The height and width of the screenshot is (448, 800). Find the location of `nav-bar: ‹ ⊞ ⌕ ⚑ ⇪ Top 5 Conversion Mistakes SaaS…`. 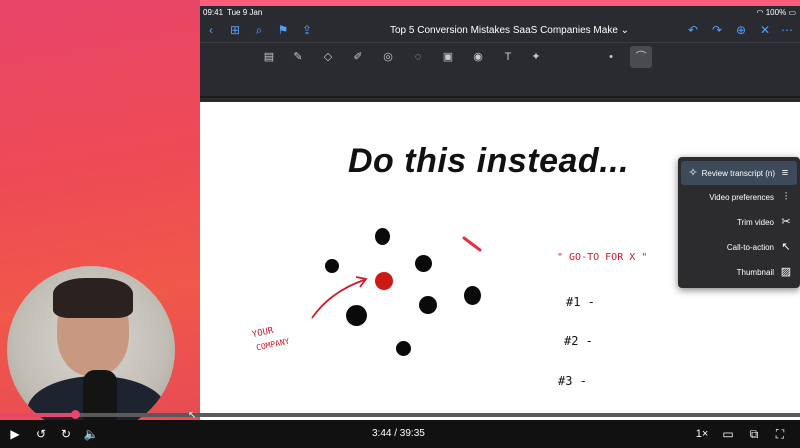

nav-bar: ‹ ⊞ ⌕ ⚑ ⇪ Top 5 Conversion Mistakes SaaS… is located at coordinates (500, 31).